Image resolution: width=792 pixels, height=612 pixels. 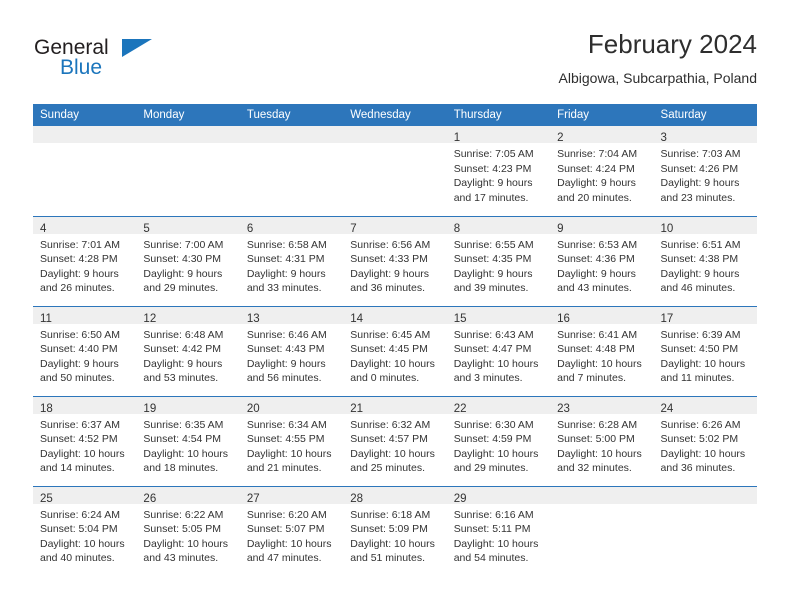 I want to click on day-detail-line: Sunset: 4:40 PM, so click(x=79, y=349).